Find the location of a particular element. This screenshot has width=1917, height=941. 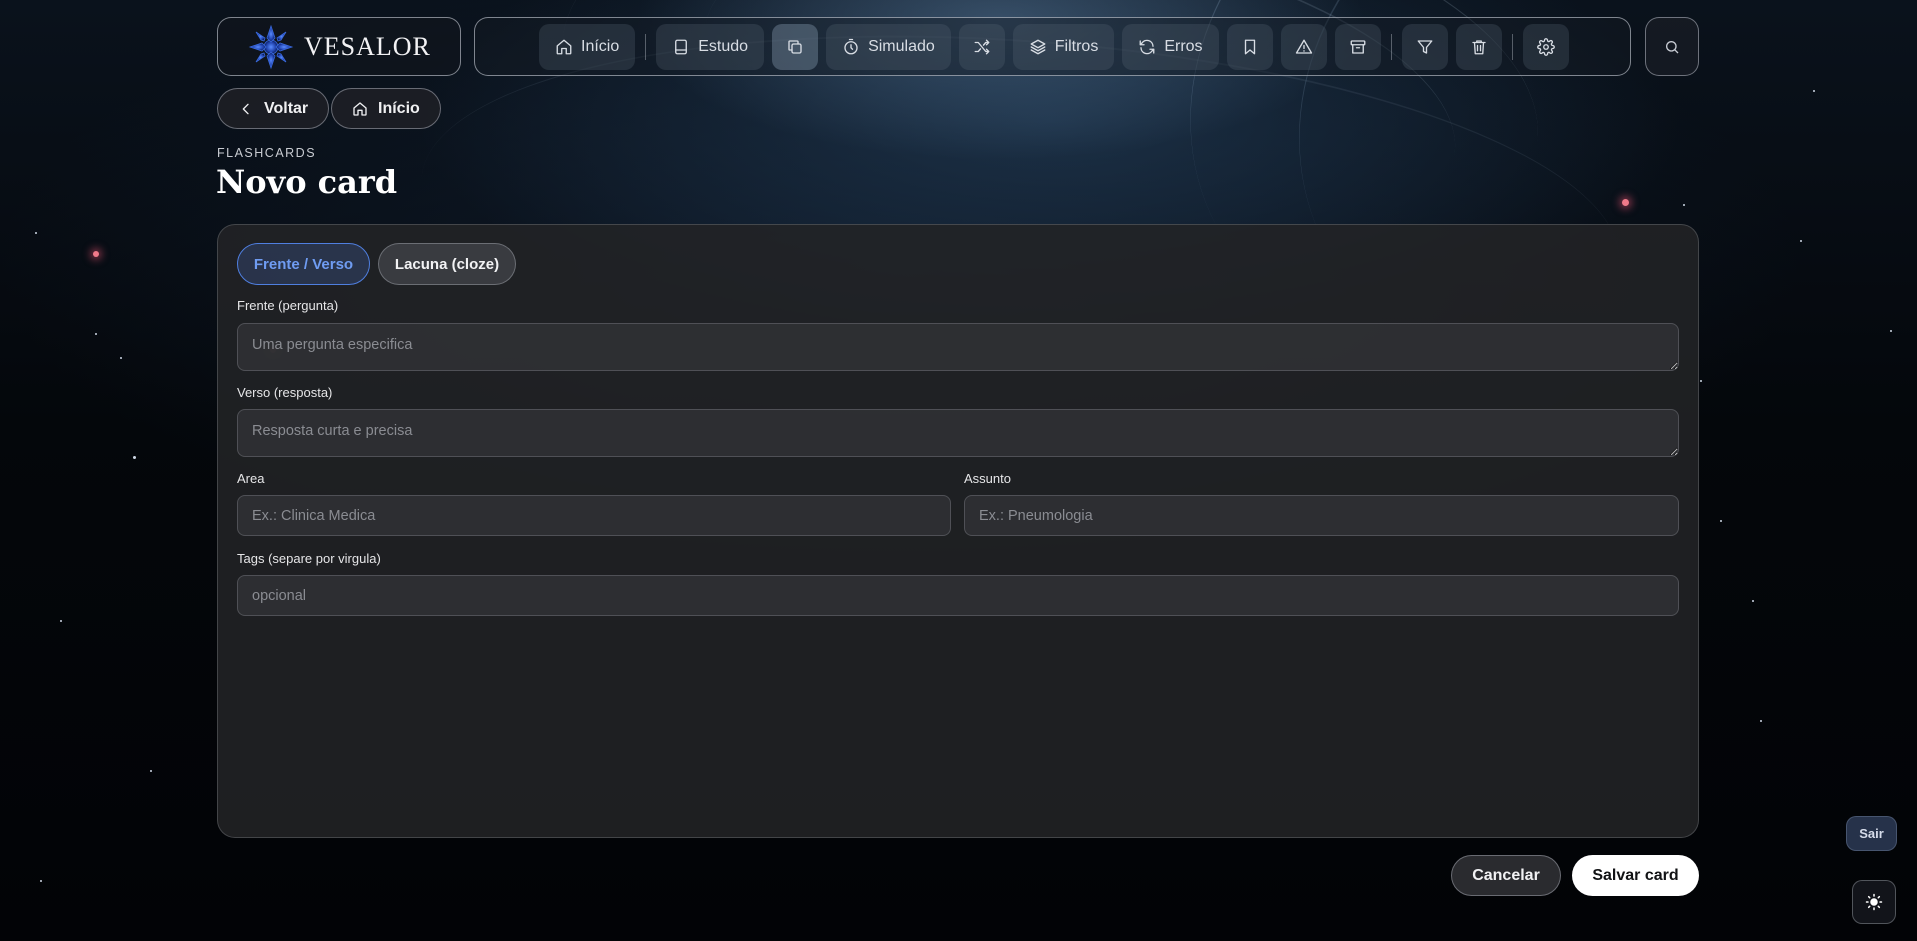

timer-icon is located at coordinates (851, 46).